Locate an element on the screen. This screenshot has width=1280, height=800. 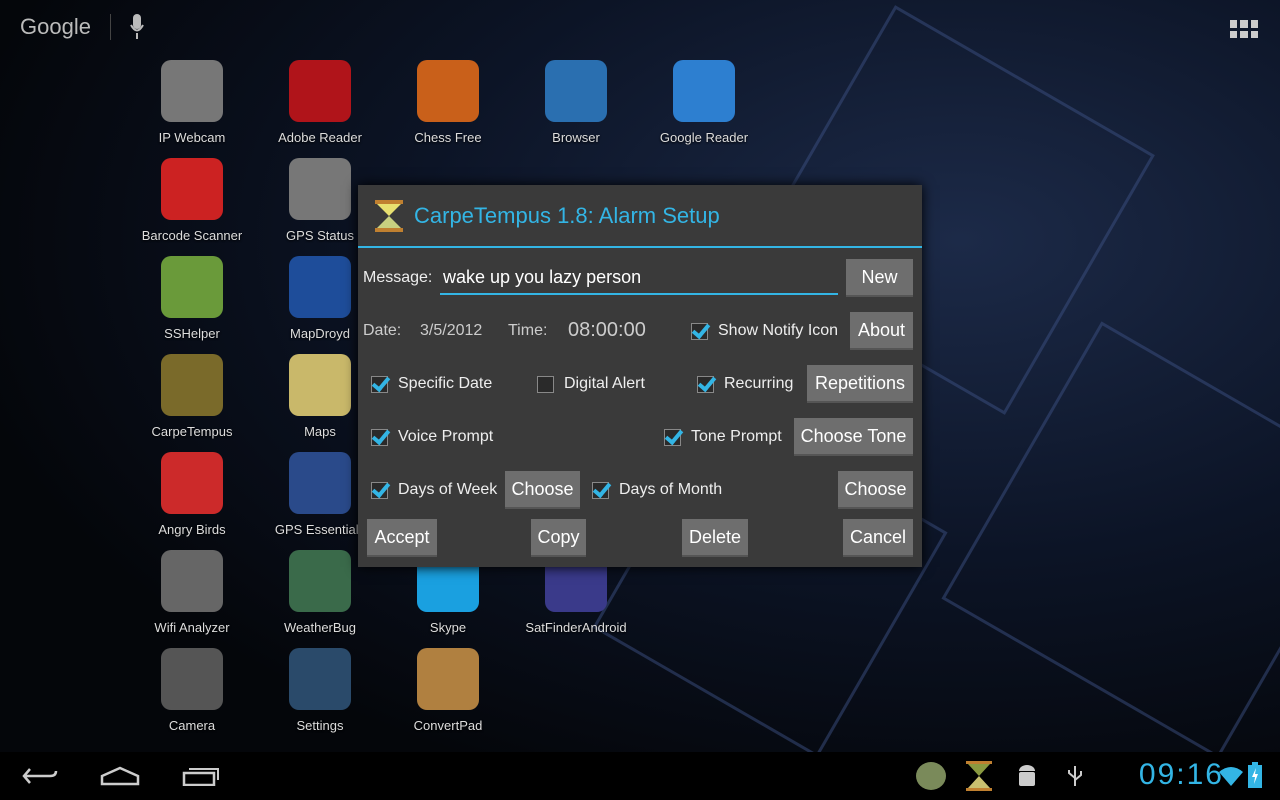
microphone-icon is located at coordinates (137, 27).